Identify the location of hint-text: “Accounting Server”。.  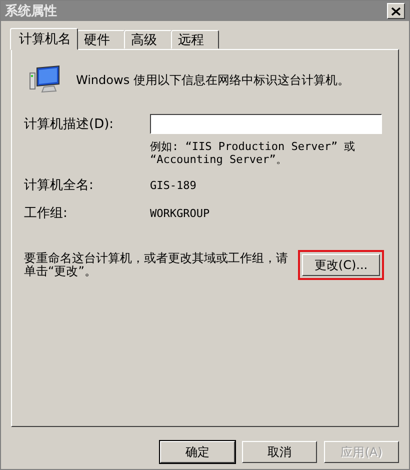
(219, 159).